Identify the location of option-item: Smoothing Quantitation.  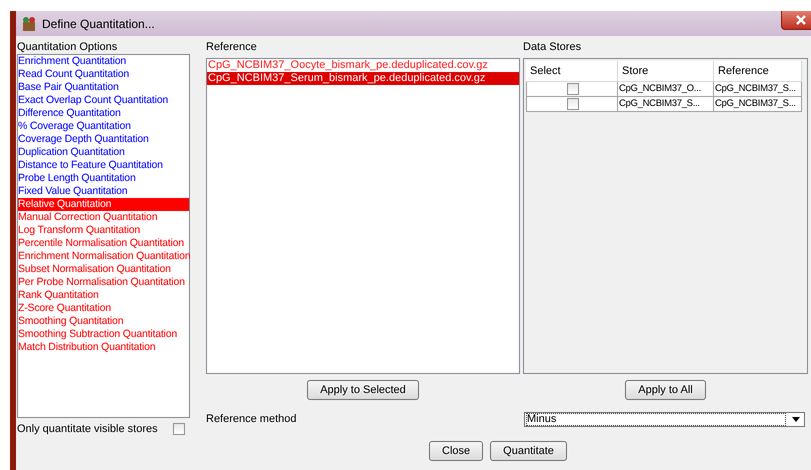
(103, 321).